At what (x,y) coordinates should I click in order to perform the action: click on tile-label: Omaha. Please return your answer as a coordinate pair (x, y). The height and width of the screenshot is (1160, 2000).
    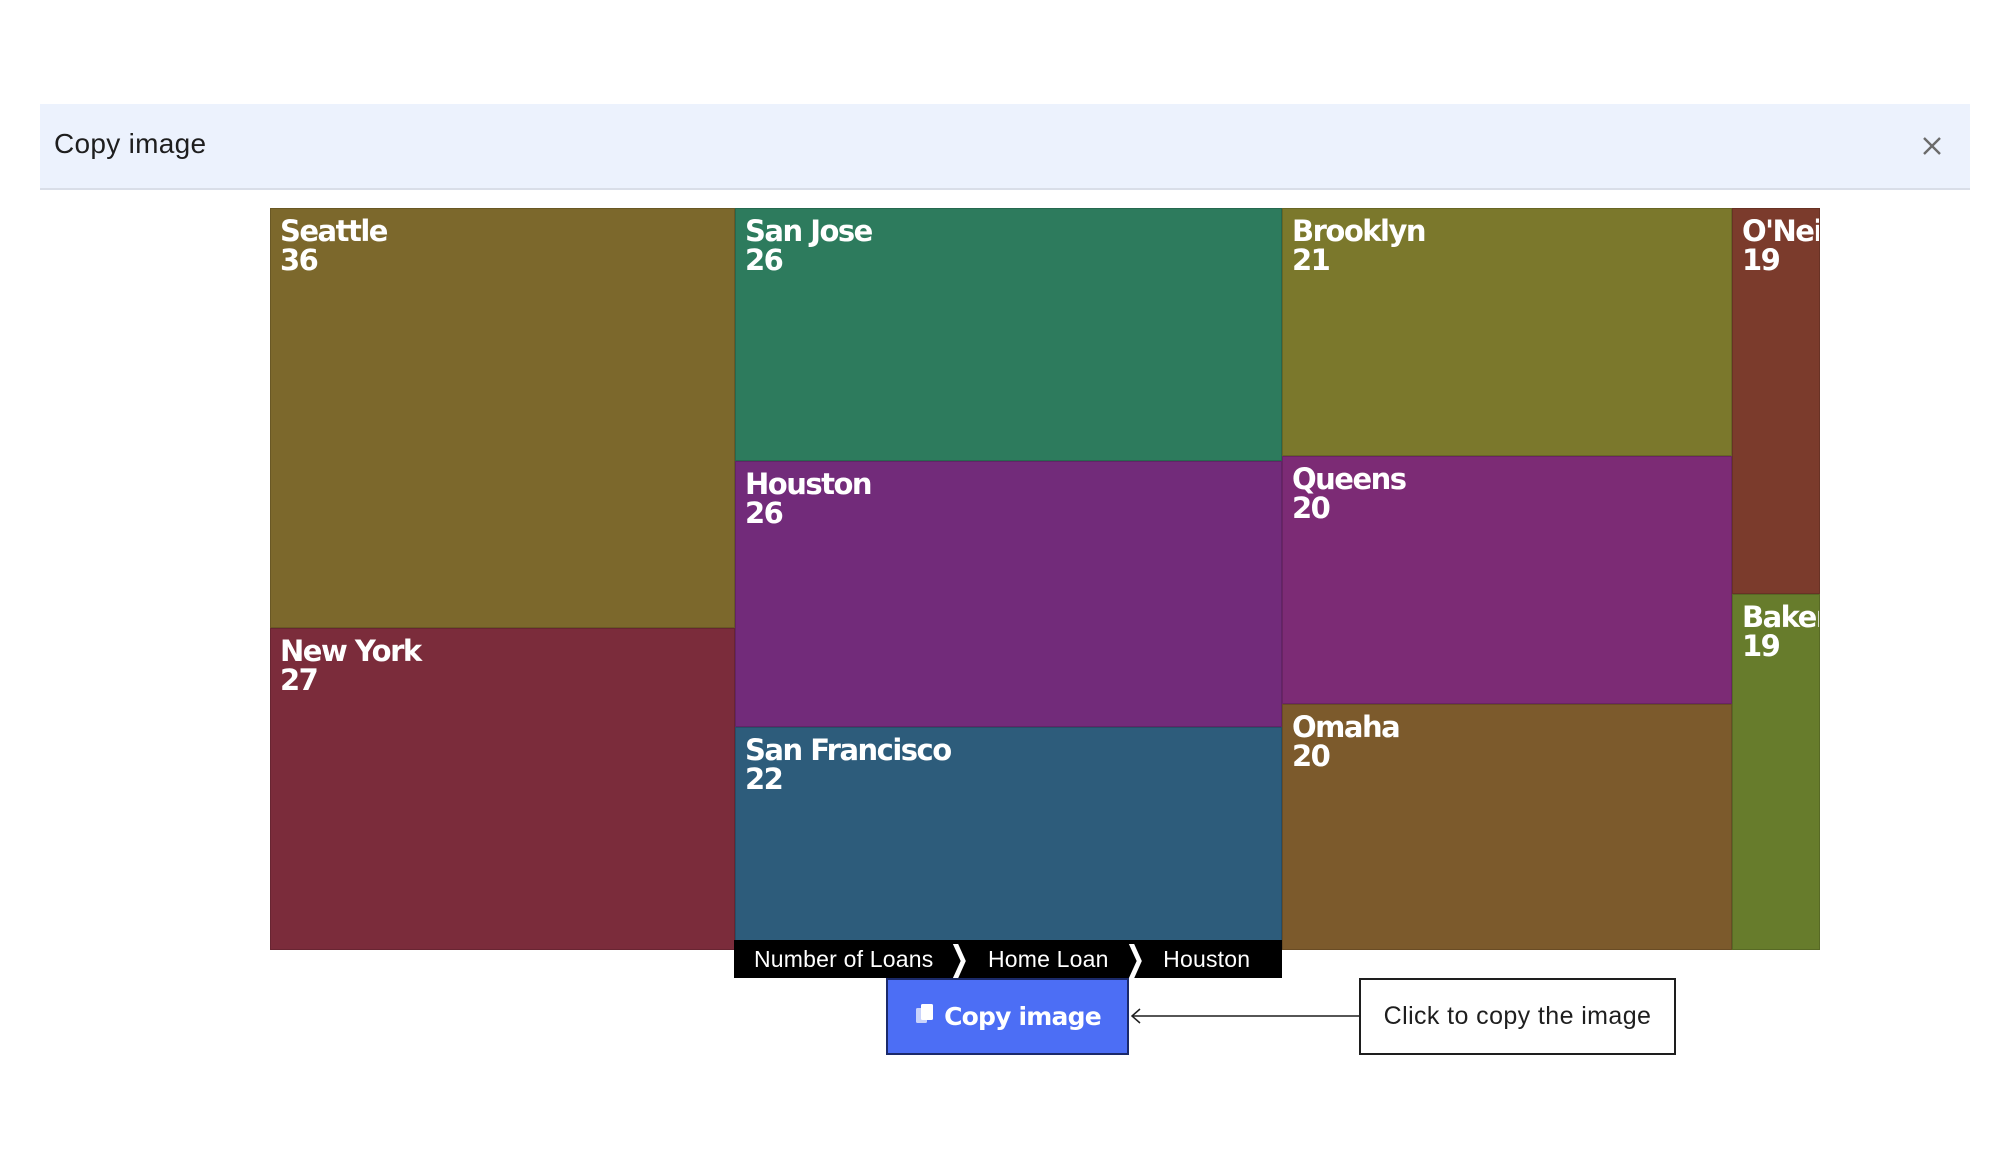
    Looking at the image, I should click on (1346, 727).